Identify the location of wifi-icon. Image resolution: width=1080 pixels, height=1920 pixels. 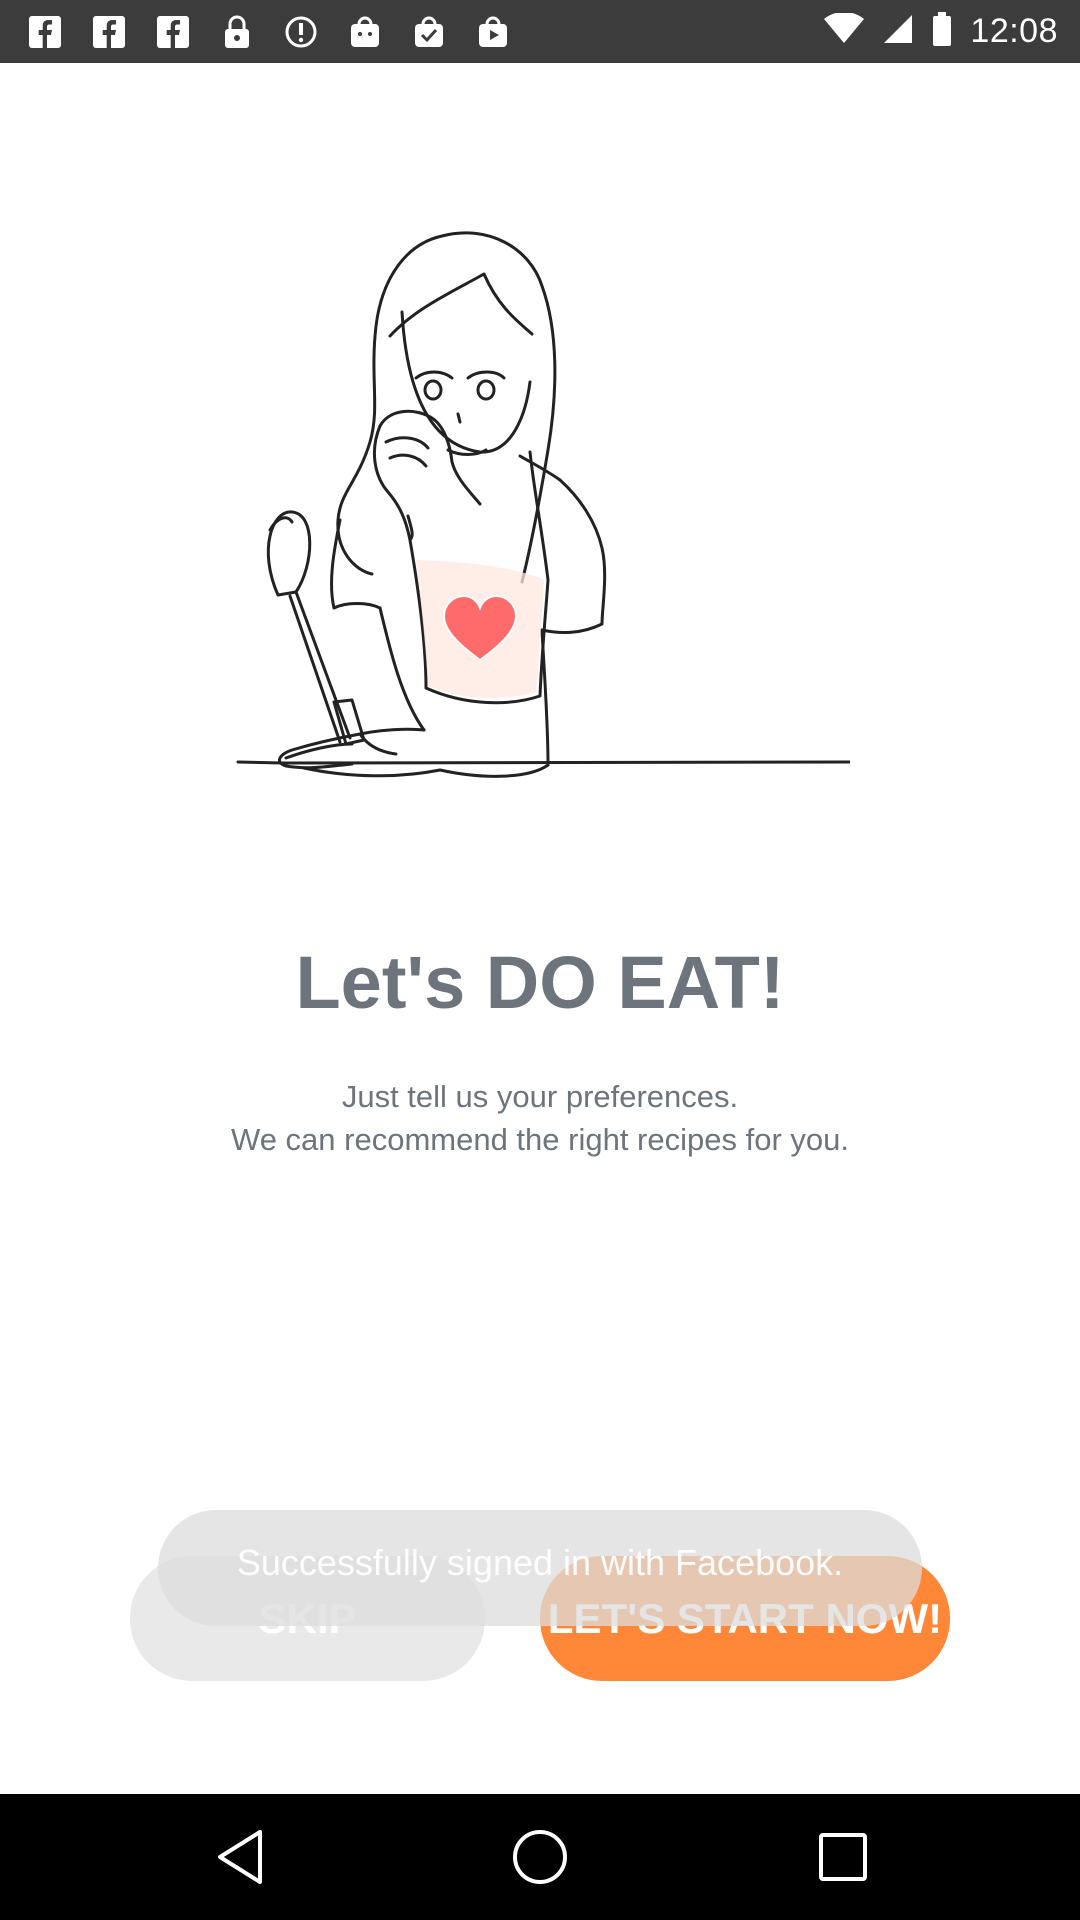
(844, 30).